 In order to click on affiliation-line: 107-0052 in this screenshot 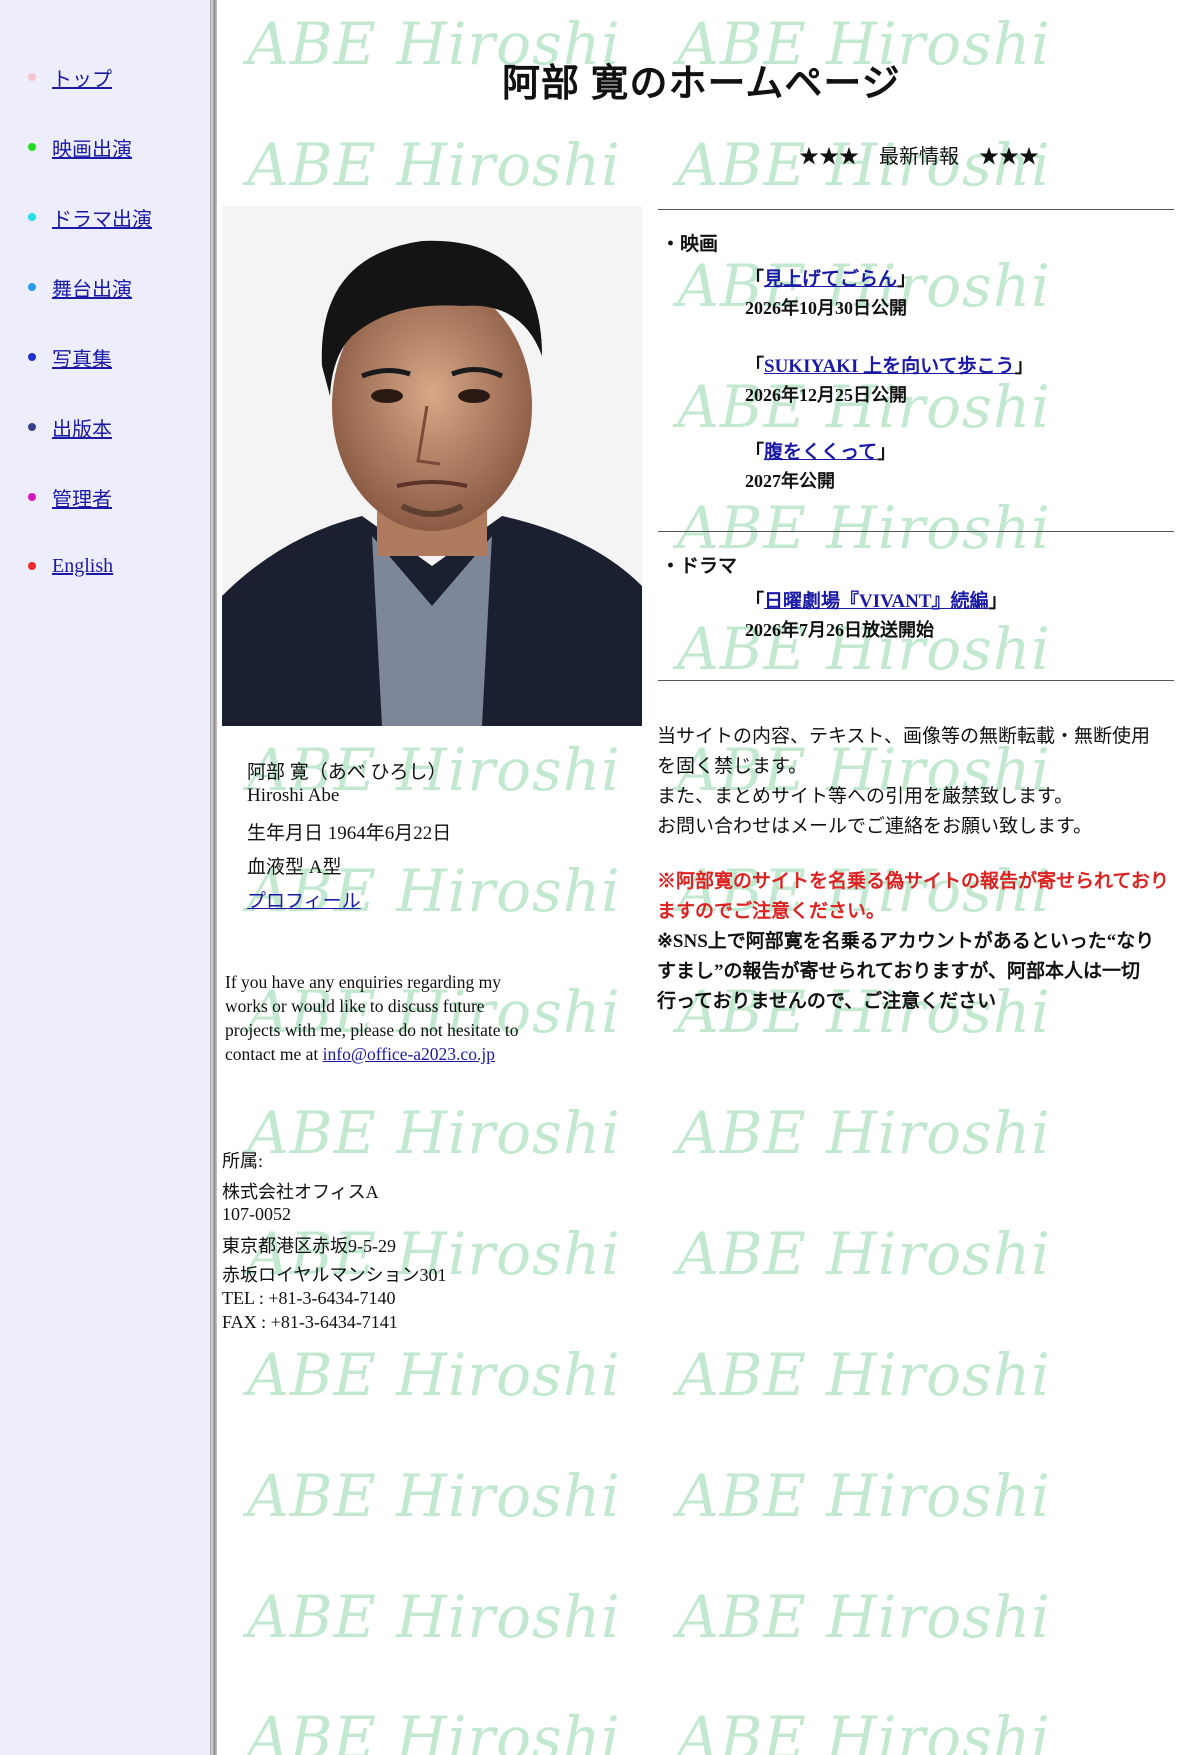, I will do `click(256, 1214)`.